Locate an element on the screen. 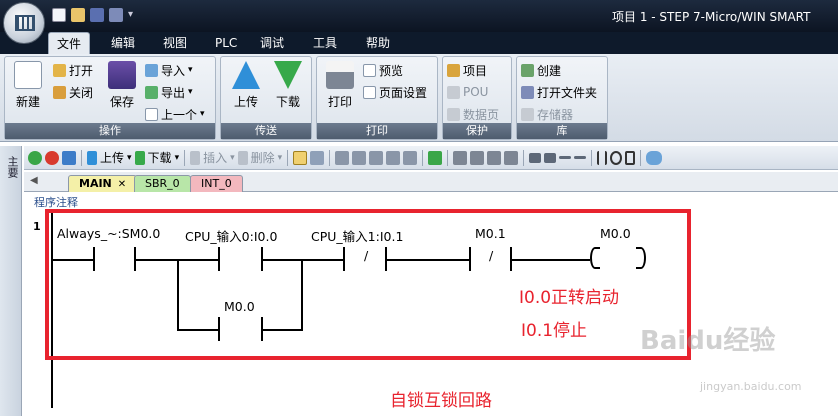  open-folder-icon is located at coordinates (78, 15).